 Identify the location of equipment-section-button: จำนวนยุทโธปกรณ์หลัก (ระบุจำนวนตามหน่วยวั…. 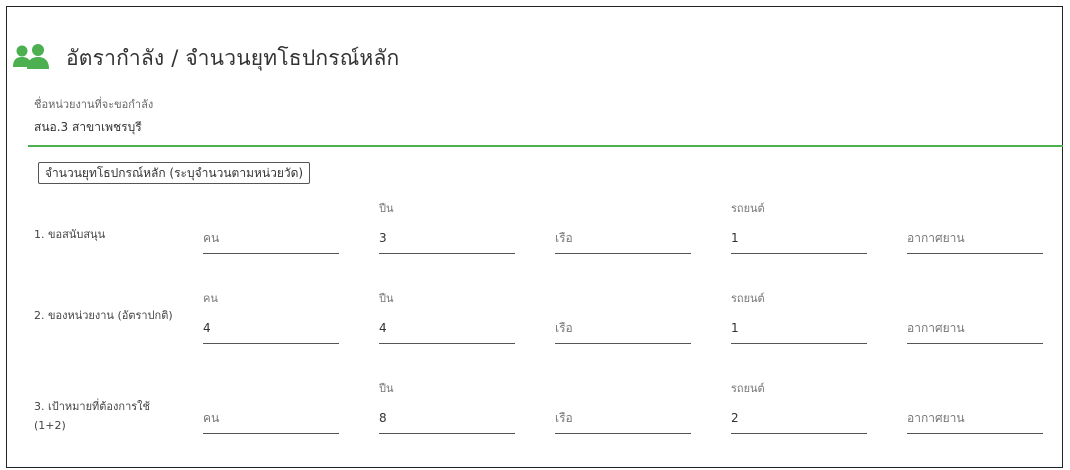
(174, 173).